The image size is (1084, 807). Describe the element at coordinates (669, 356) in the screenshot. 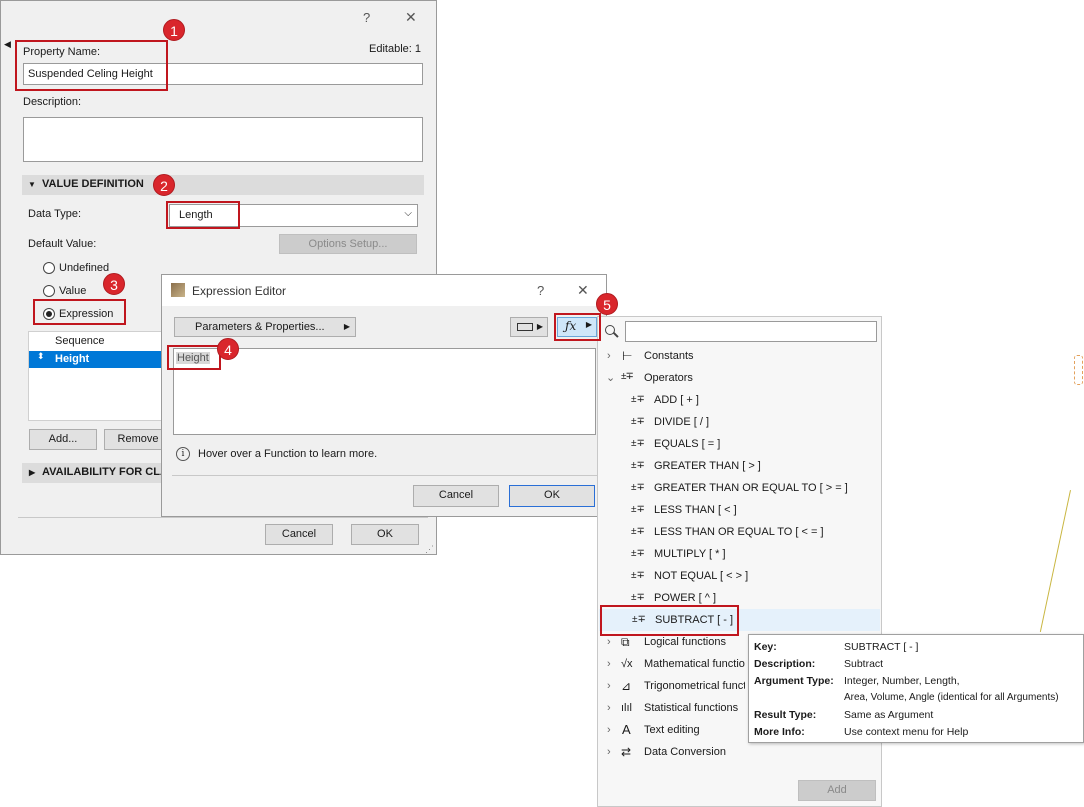

I see `constants-label: Constants` at that location.